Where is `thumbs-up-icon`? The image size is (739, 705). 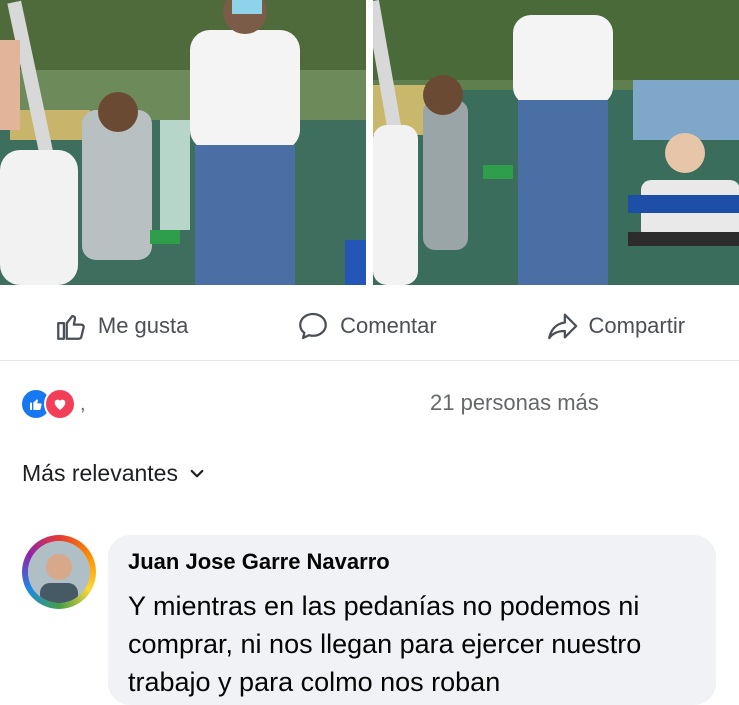 thumbs-up-icon is located at coordinates (71, 326).